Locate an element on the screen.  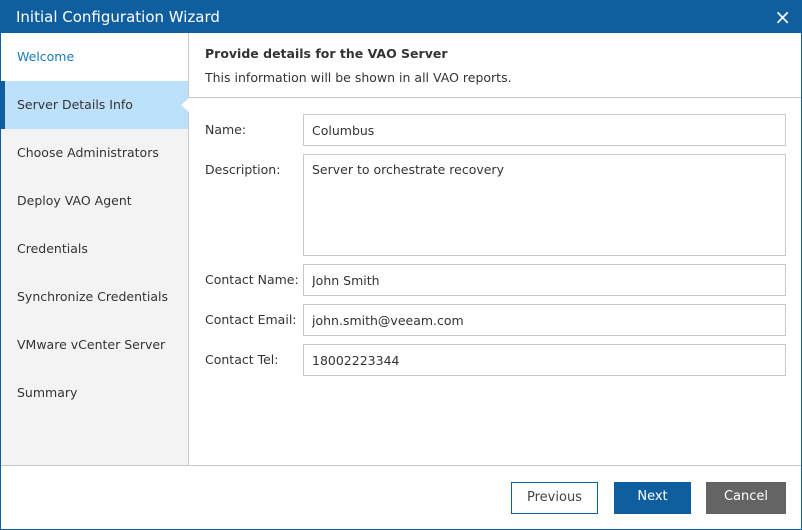
step-synchronize-credentials: Synchronize Credentials is located at coordinates (94, 297).